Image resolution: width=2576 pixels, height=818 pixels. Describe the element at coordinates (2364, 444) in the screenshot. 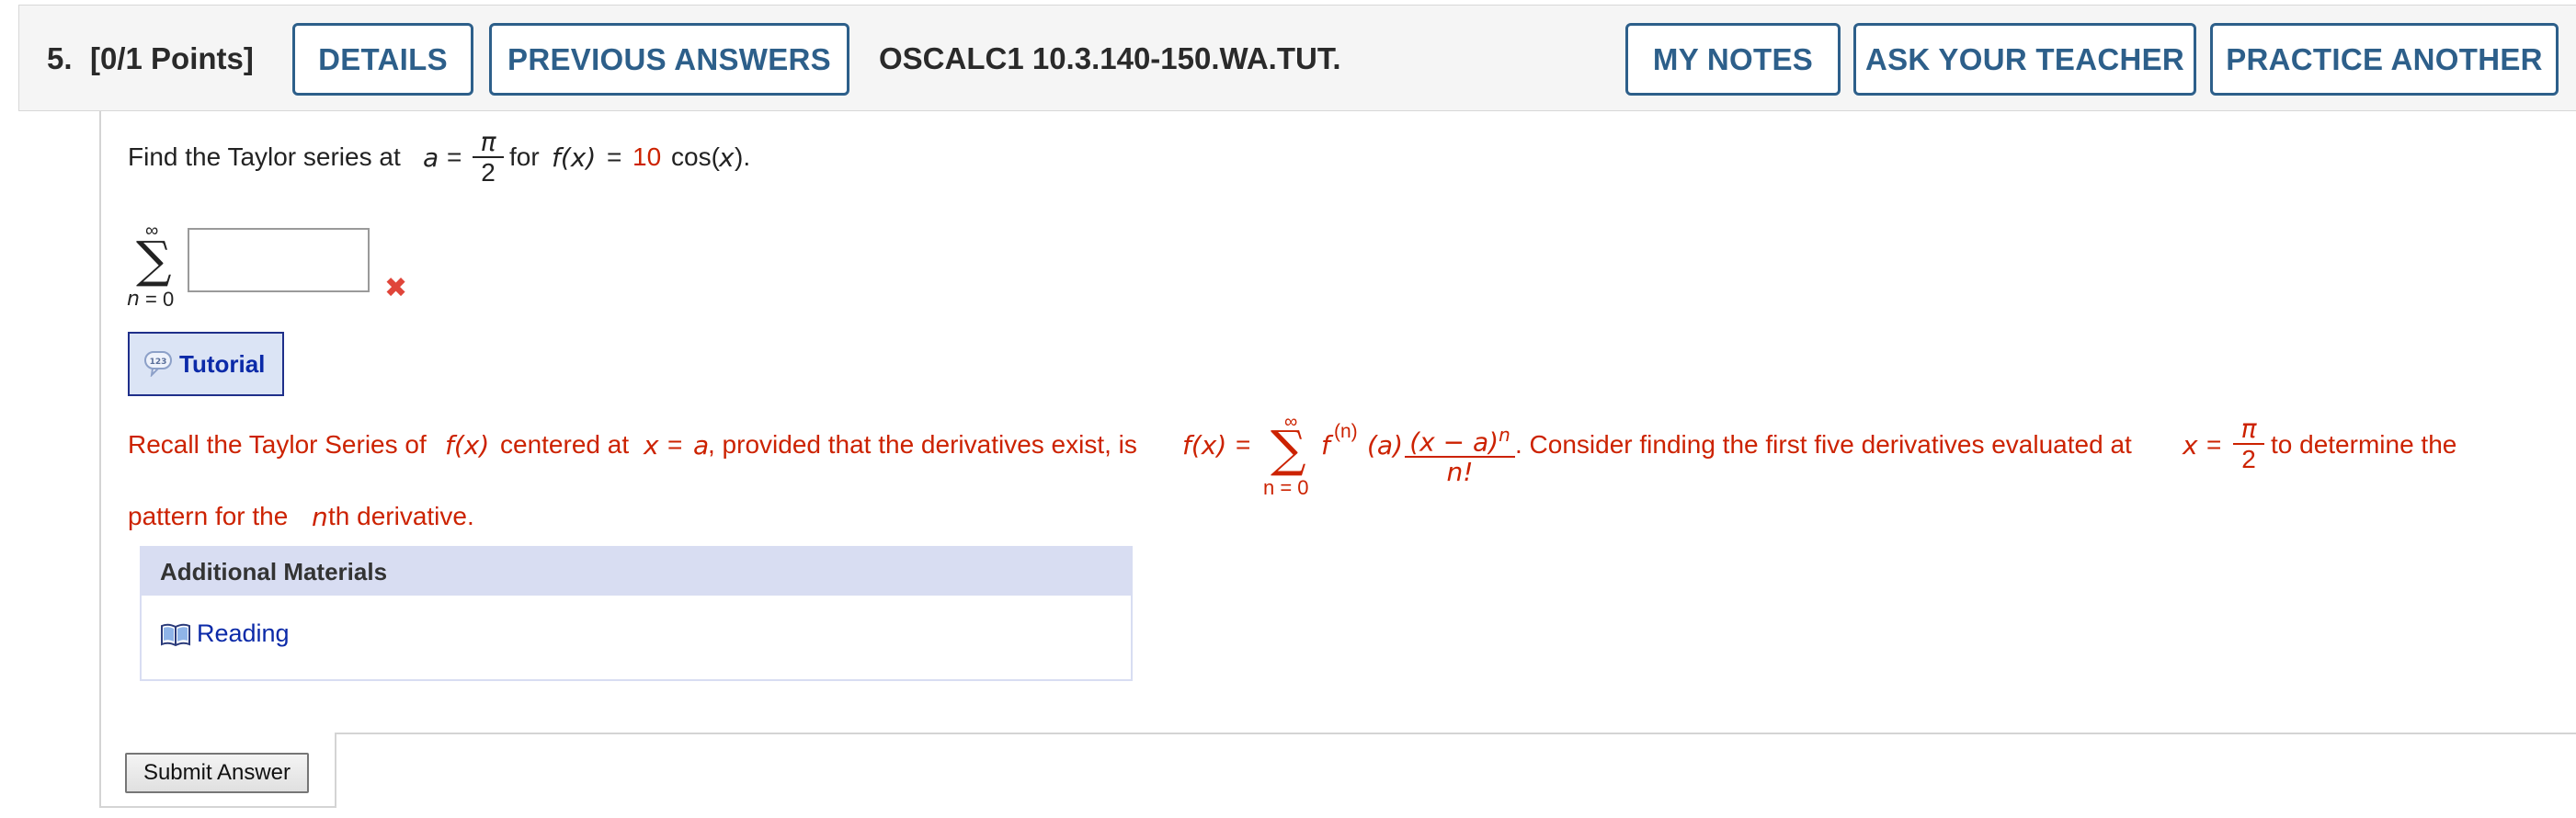

I see `hint-text-5: to determine the` at that location.